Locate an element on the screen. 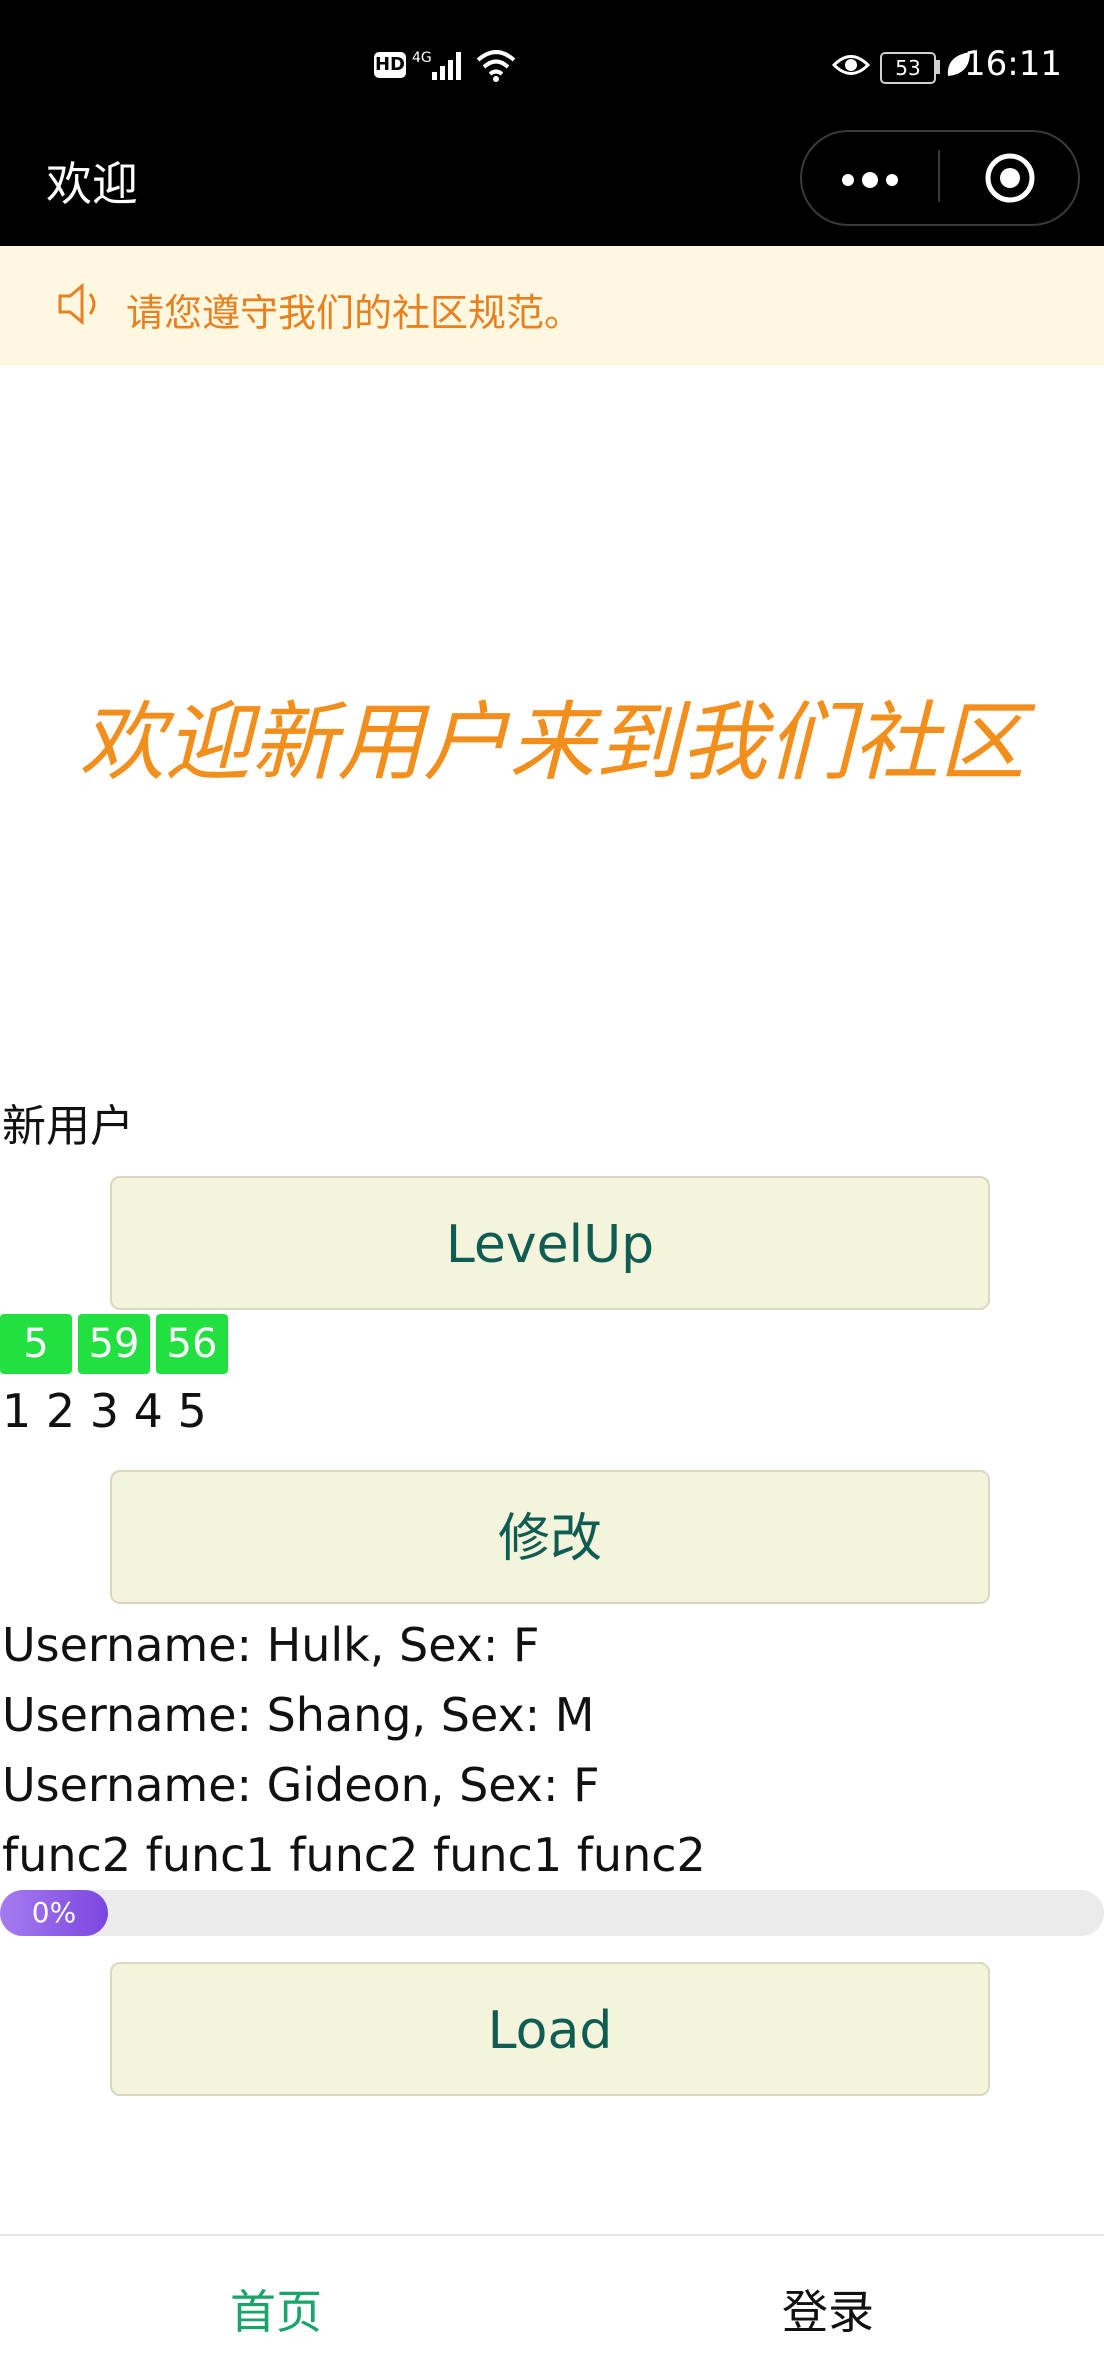 This screenshot has width=1104, height=2378. svg-text: 4G is located at coordinates (422, 58).